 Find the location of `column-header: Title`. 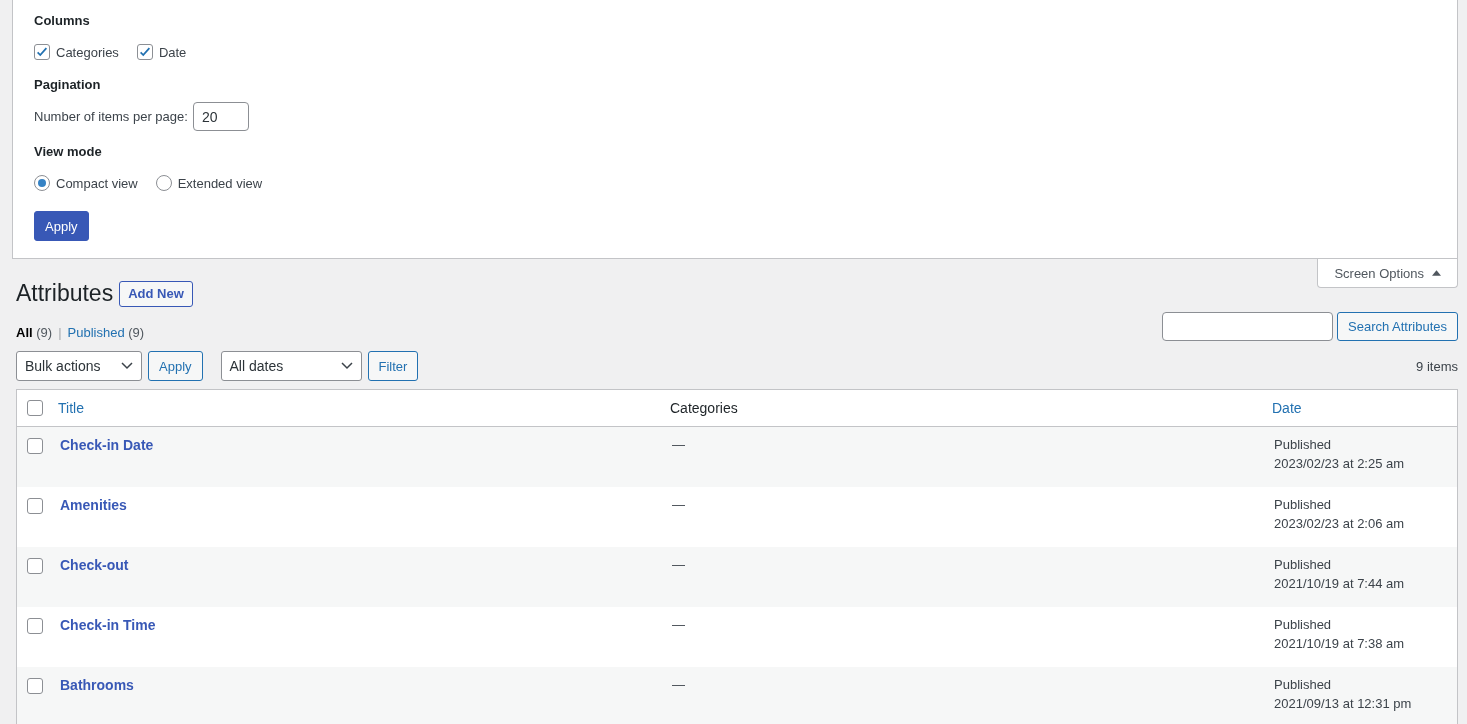

column-header: Title is located at coordinates (71, 408).